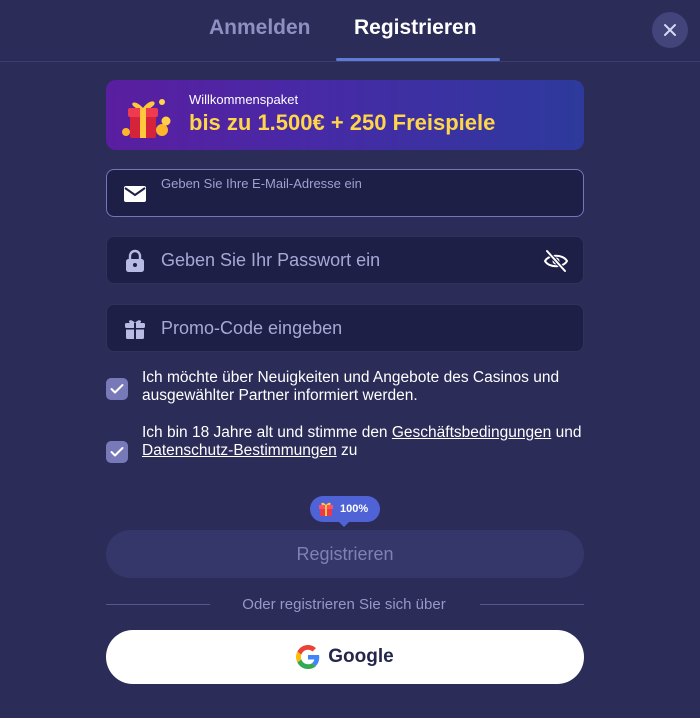 This screenshot has width=700, height=718. I want to click on privacy-link: Datenschutz-Bestimmungen, so click(239, 450).